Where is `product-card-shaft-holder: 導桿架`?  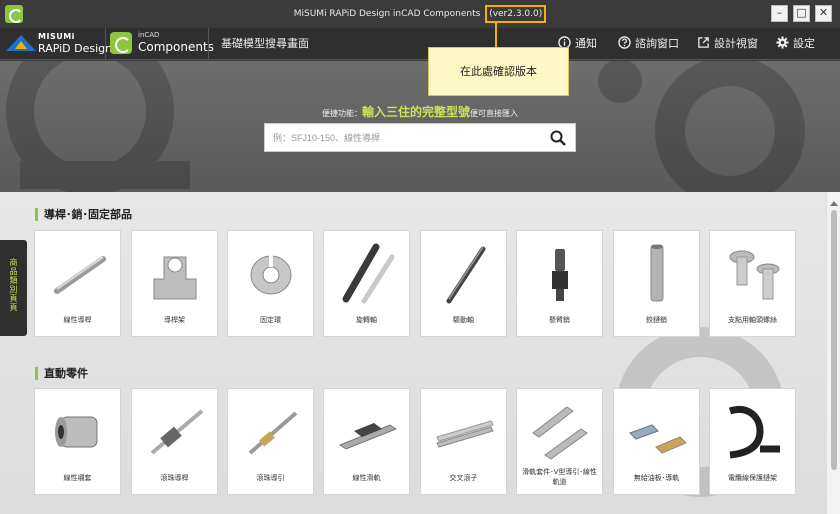 product-card-shaft-holder: 導桿架 is located at coordinates (174, 283).